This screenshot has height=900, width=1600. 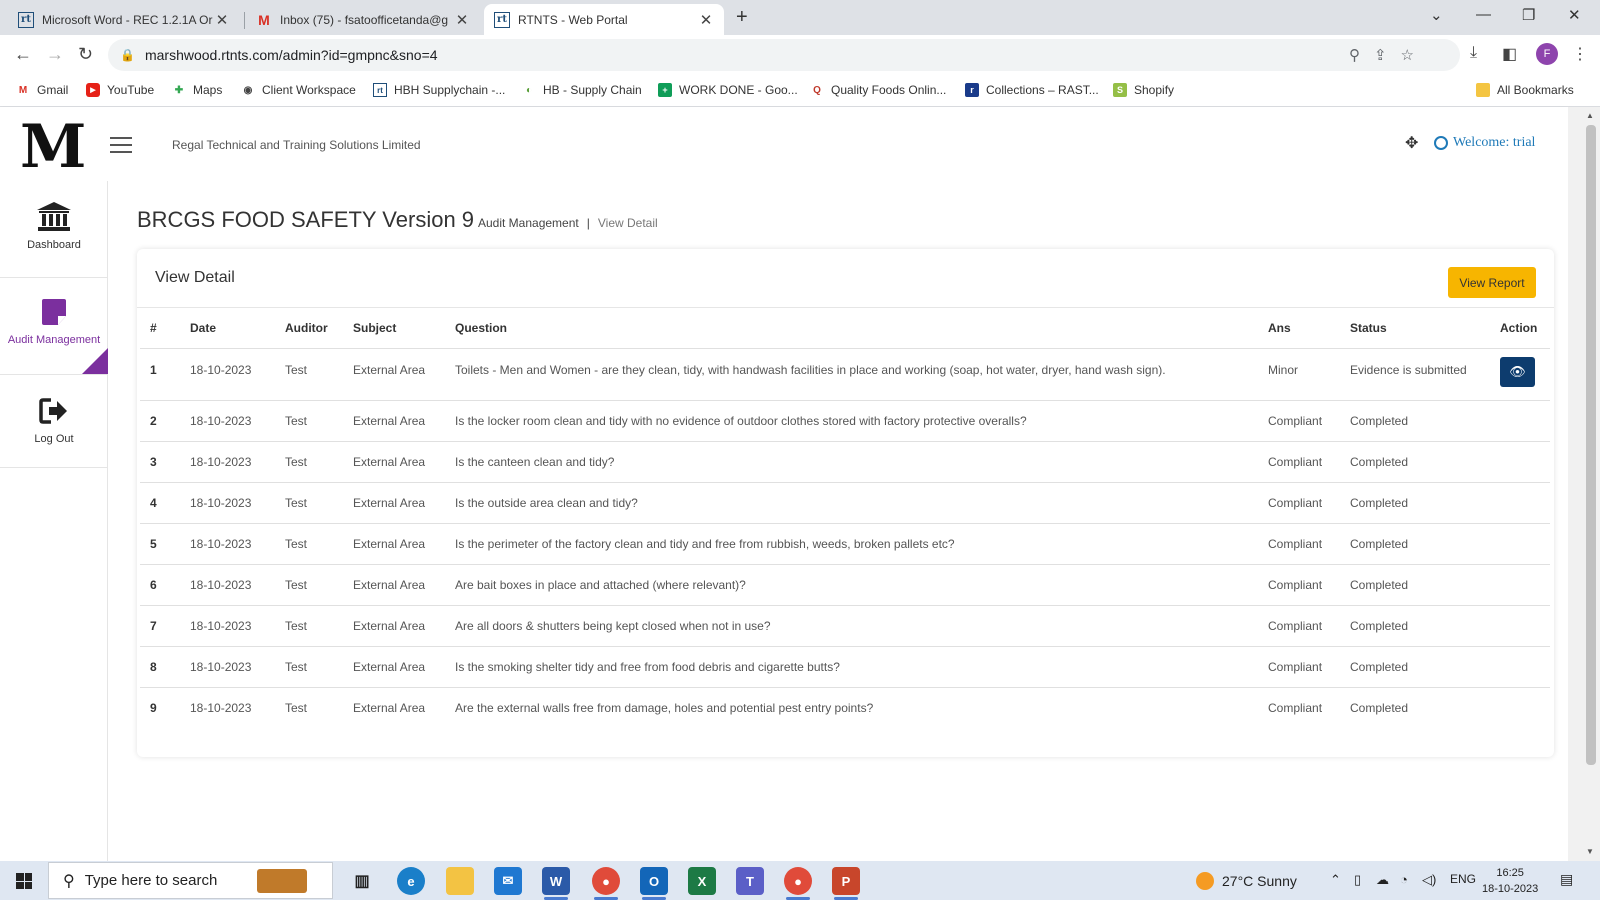 What do you see at coordinates (53, 147) in the screenshot?
I see `company-logo: M` at bounding box center [53, 147].